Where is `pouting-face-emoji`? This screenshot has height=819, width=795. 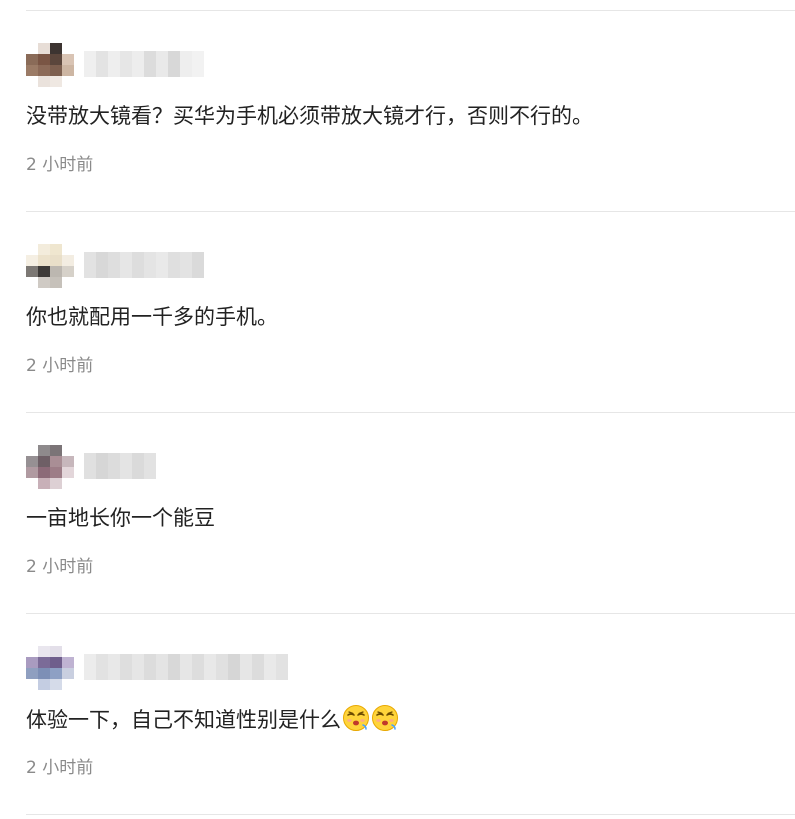 pouting-face-emoji is located at coordinates (385, 718).